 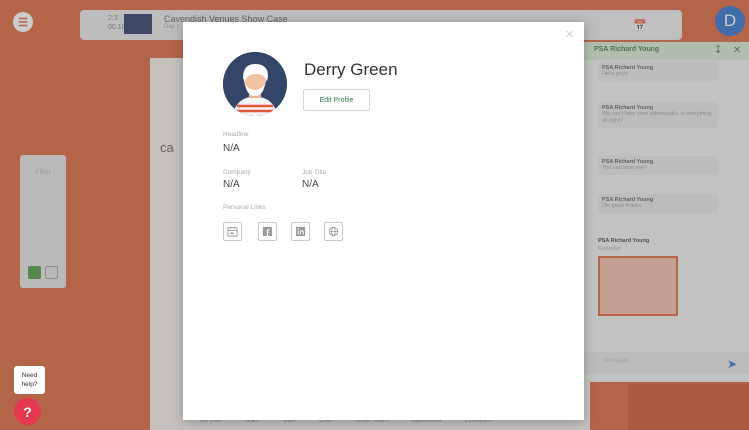 I want to click on linkedin-icon, so click(x=300, y=231).